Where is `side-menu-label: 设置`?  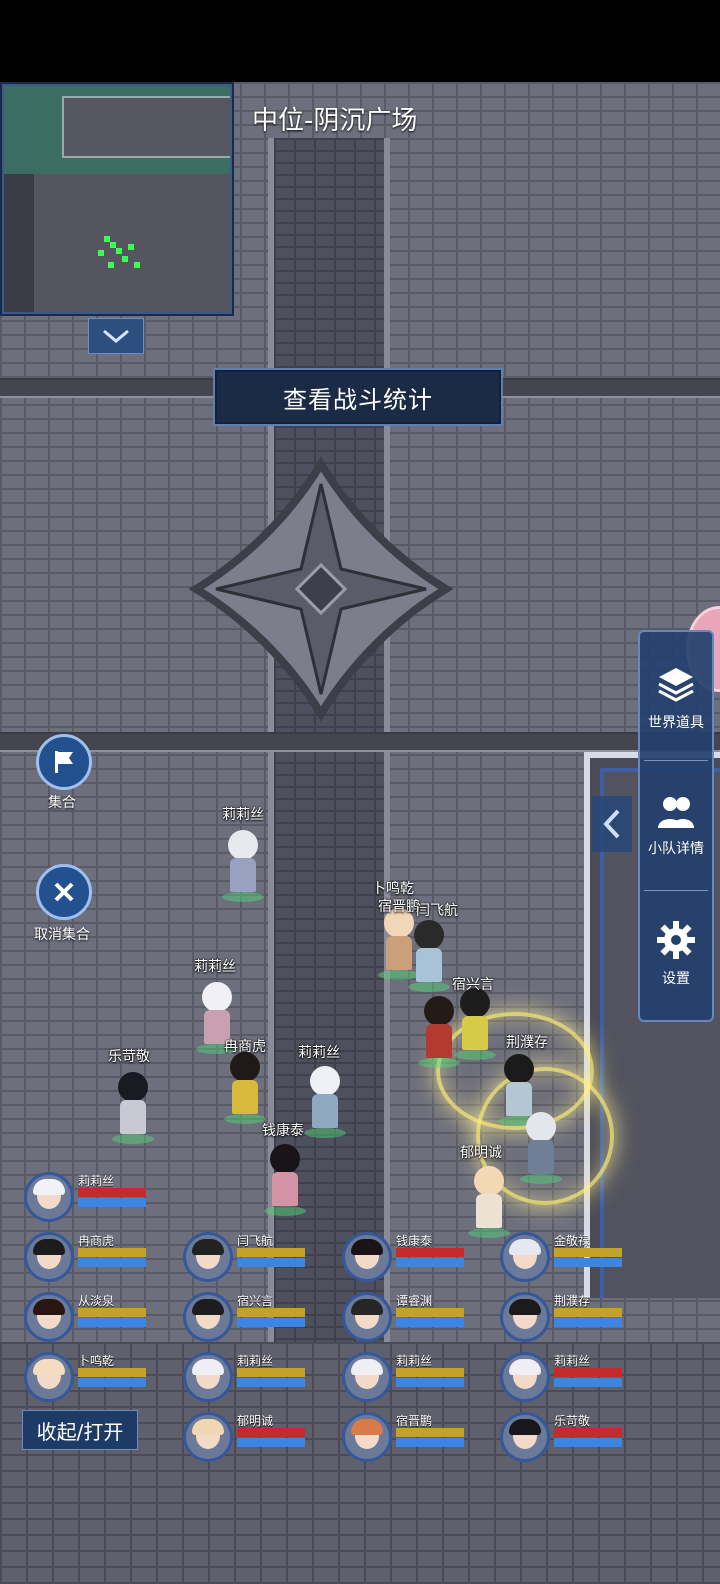 side-menu-label: 设置 is located at coordinates (676, 979).